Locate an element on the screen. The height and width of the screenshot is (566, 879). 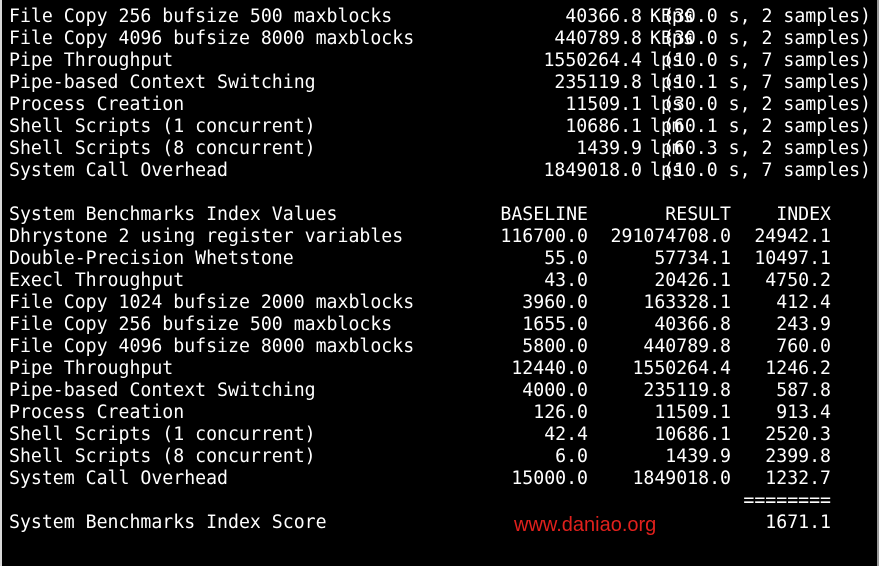
result-header: RESULT is located at coordinates (698, 214).